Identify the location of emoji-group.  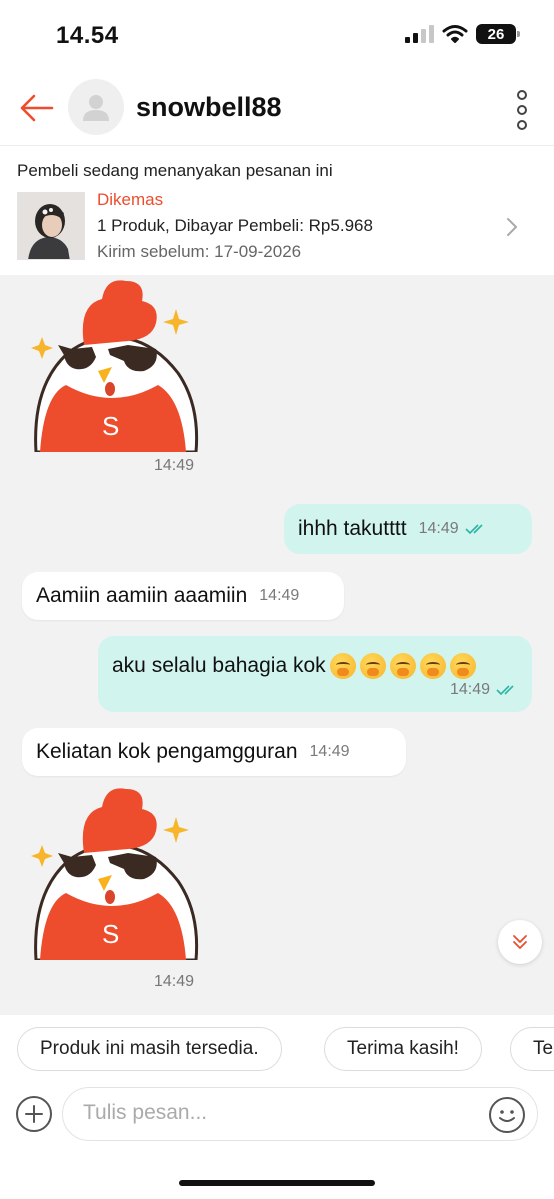
(402, 666).